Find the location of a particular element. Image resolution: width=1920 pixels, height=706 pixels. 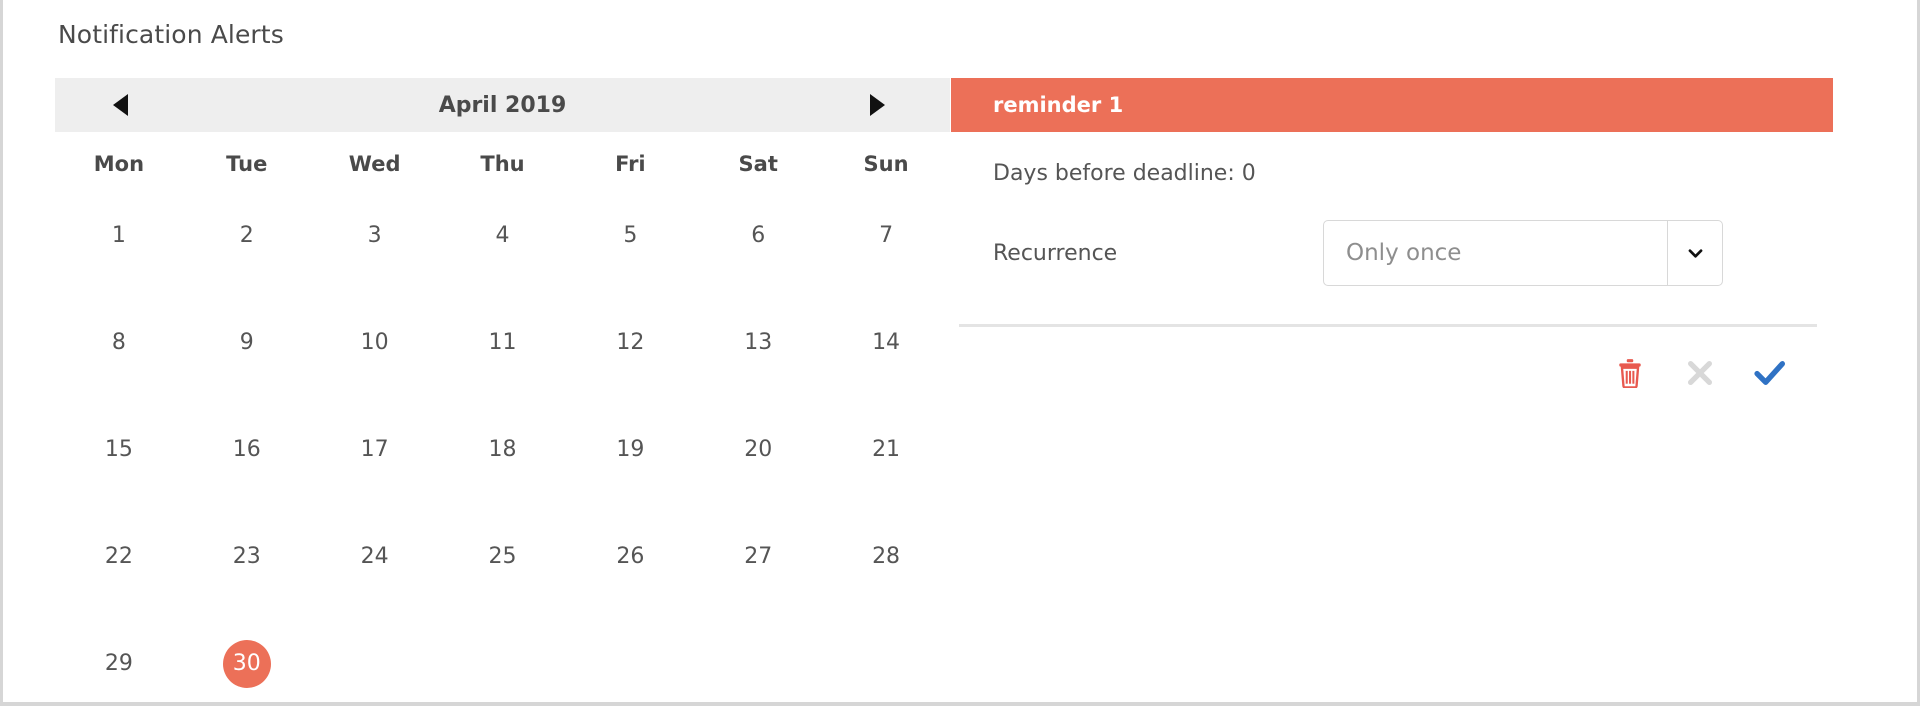

calendar-day-cell: 7 is located at coordinates (886, 235).